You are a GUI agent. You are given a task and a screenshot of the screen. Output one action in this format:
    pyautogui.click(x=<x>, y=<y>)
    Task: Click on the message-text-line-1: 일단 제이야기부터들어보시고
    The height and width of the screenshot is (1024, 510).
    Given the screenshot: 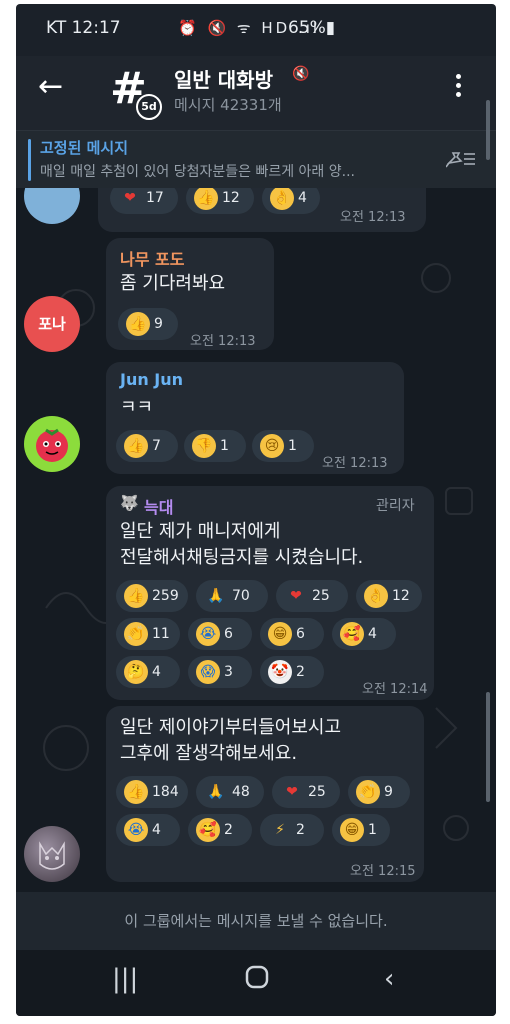 What is the action you would take?
    pyautogui.click(x=231, y=727)
    